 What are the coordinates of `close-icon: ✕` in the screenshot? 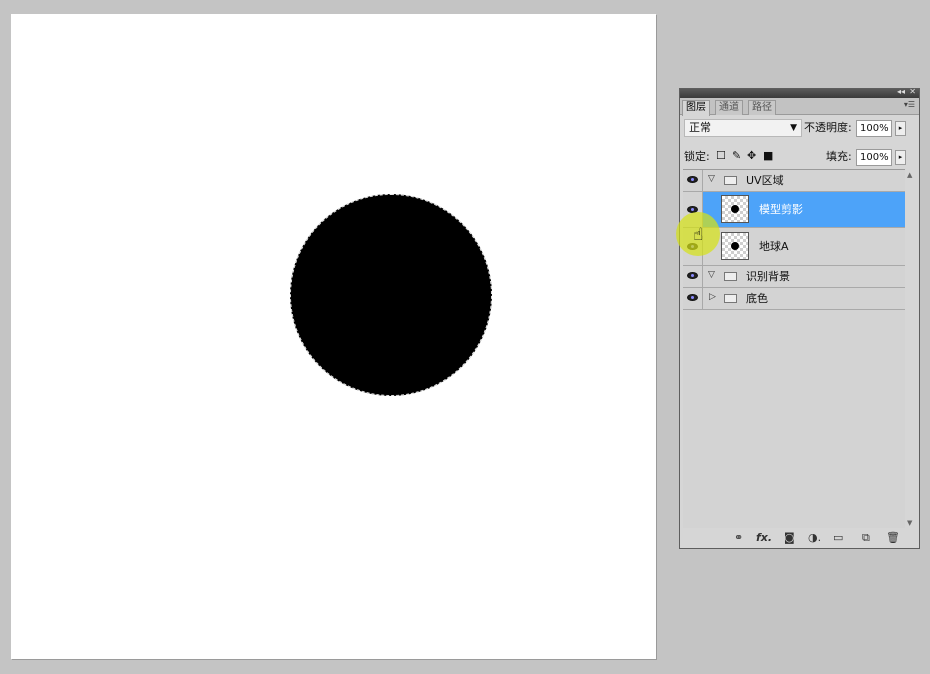 It's located at (912, 92).